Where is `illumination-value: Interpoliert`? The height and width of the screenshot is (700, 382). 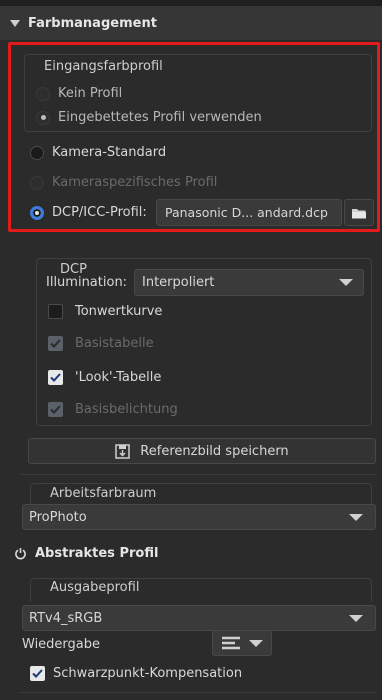
illumination-value: Interpoliert is located at coordinates (178, 282).